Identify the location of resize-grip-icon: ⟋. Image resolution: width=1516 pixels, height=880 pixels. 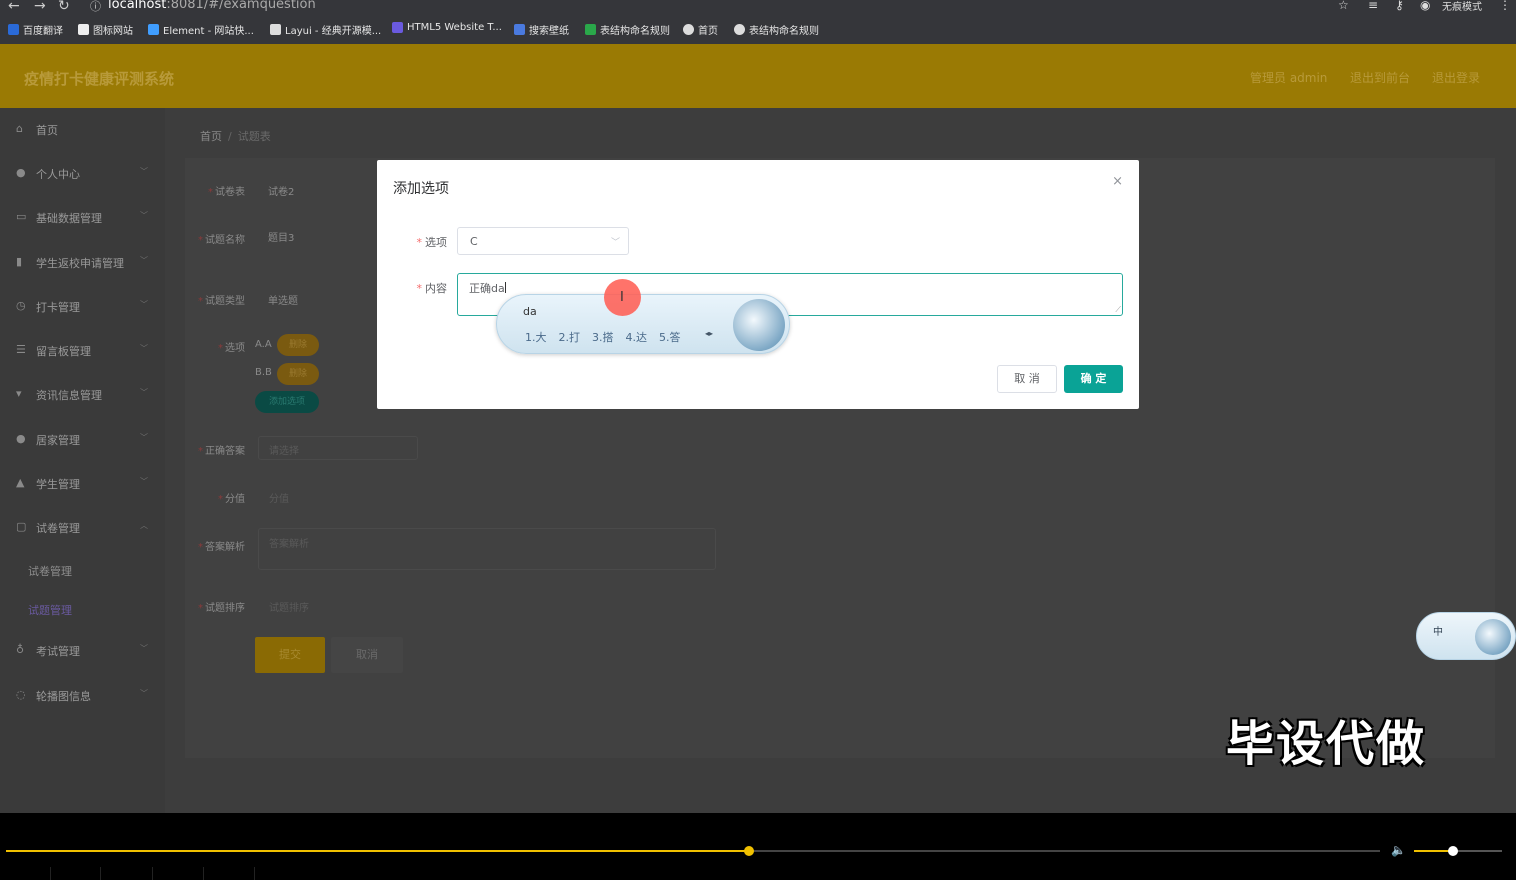
(1118, 310).